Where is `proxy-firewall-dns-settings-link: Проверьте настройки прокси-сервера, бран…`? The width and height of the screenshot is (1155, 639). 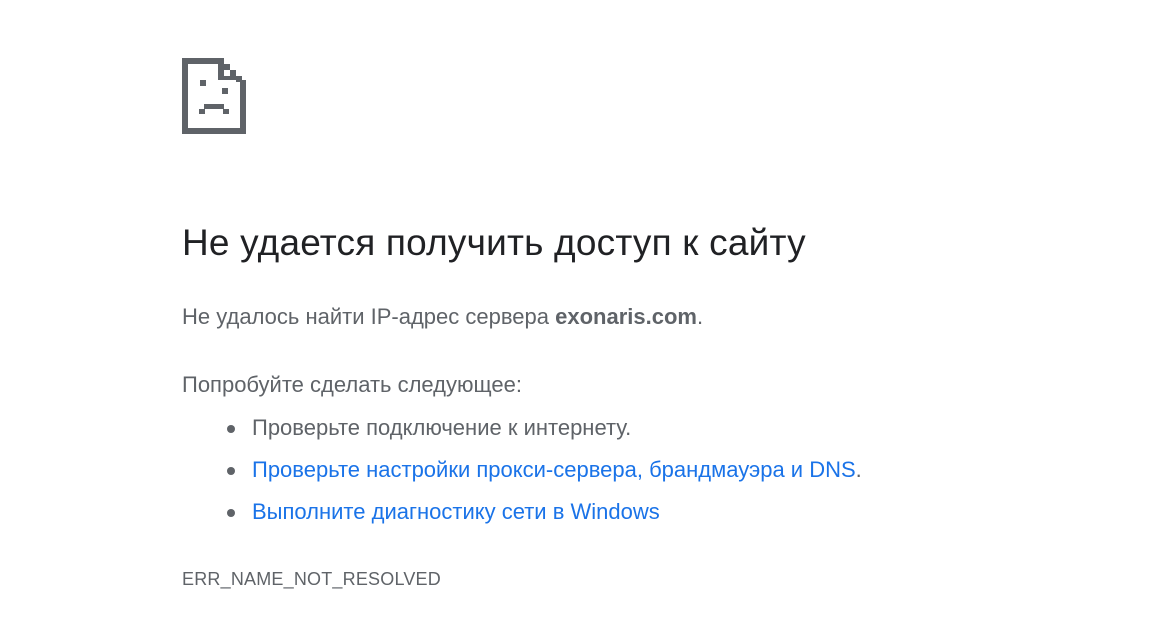 proxy-firewall-dns-settings-link: Проверьте настройки прокси-сервера, бран… is located at coordinates (554, 469).